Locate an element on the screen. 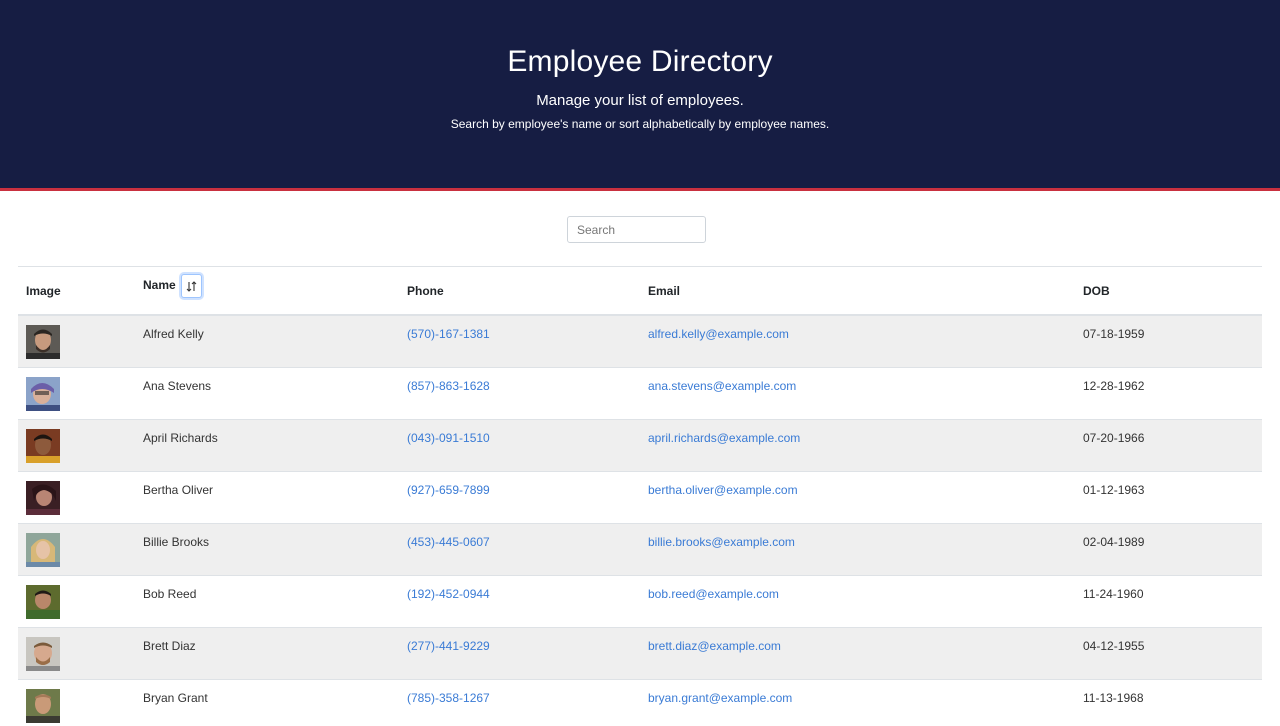 This screenshot has height=726, width=1280. phone-cell: (043)-091-1510 is located at coordinates (519, 444).